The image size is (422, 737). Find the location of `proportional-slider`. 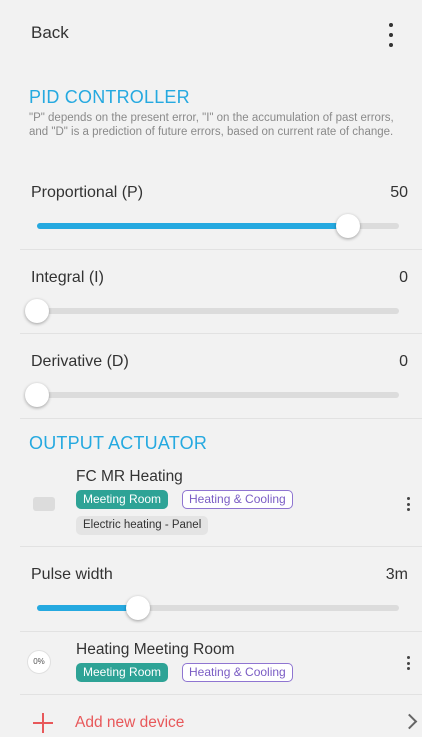

proportional-slider is located at coordinates (218, 226).